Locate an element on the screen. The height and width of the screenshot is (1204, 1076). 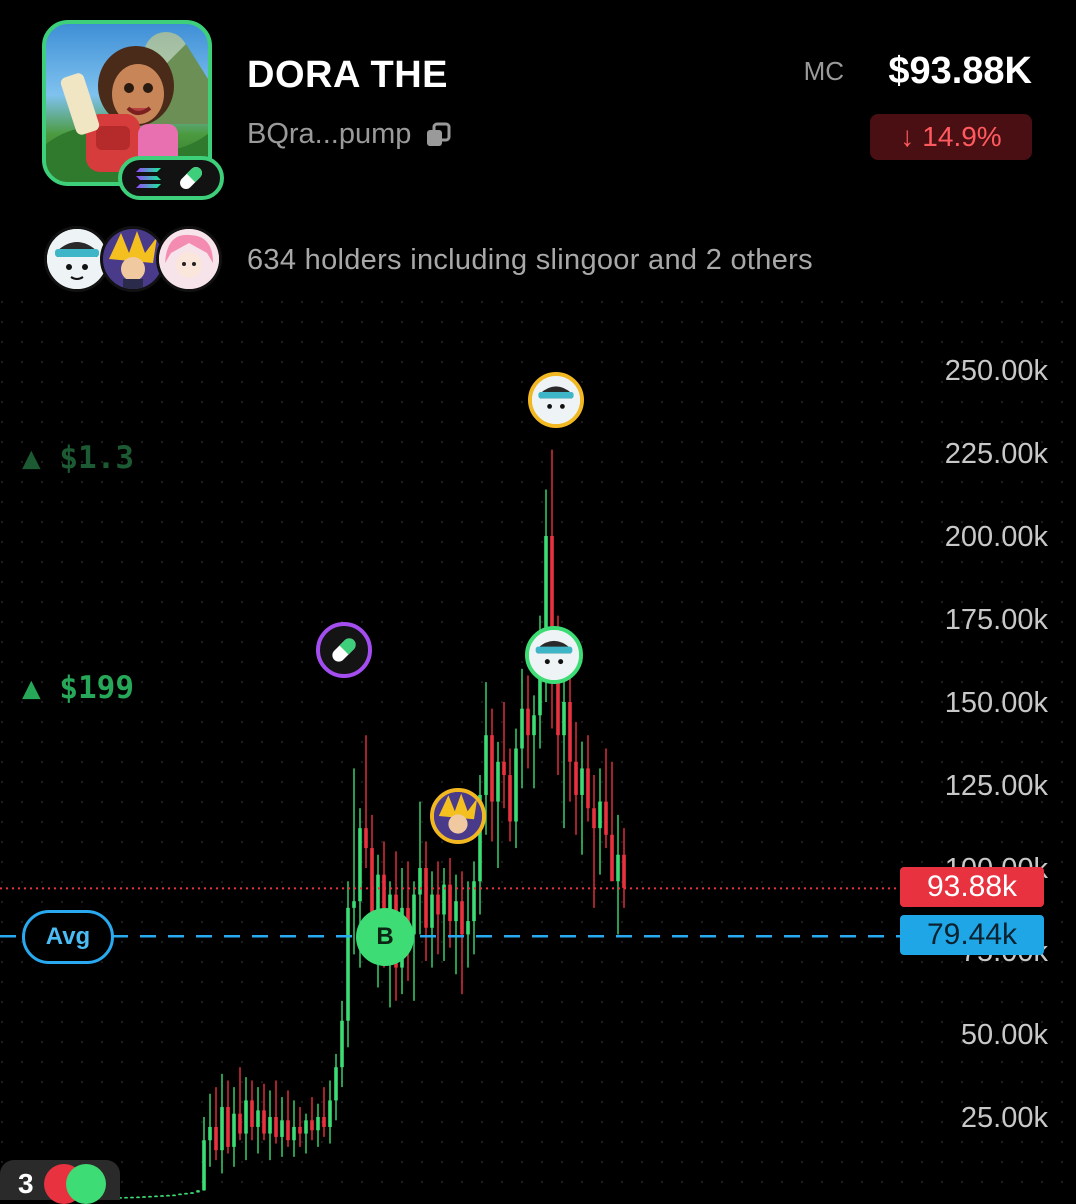
y-tick-label: 25.00k is located at coordinates (1005, 1118).